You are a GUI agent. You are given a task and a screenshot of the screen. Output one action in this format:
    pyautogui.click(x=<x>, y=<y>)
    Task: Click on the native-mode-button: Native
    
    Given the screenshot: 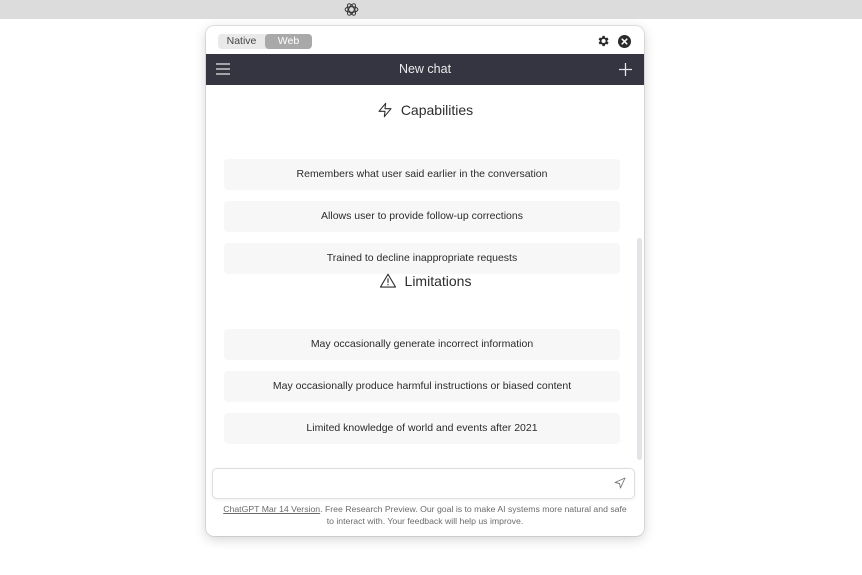 What is the action you would take?
    pyautogui.click(x=241, y=41)
    